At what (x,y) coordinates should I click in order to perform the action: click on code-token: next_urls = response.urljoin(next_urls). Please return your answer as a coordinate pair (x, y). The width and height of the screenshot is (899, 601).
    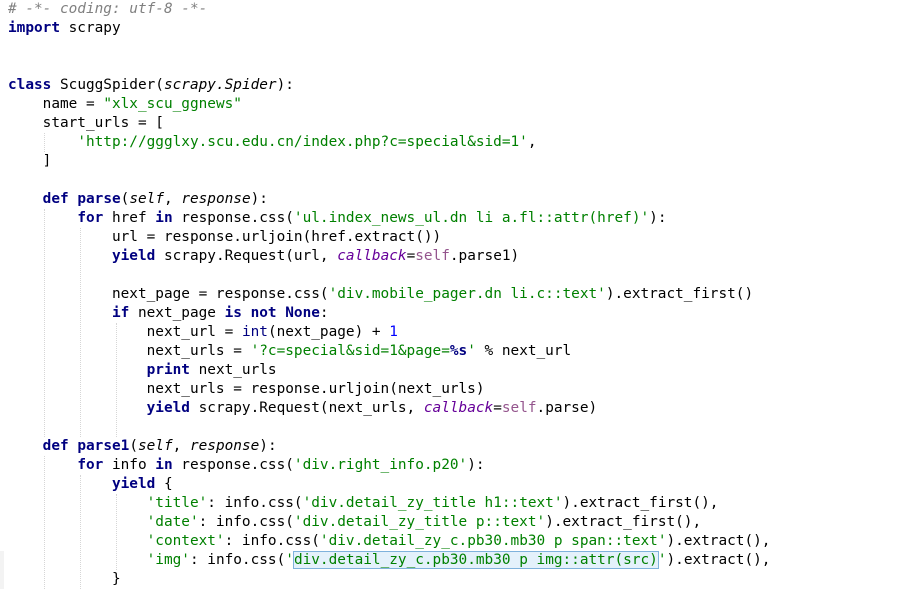
    Looking at the image, I should click on (246, 389).